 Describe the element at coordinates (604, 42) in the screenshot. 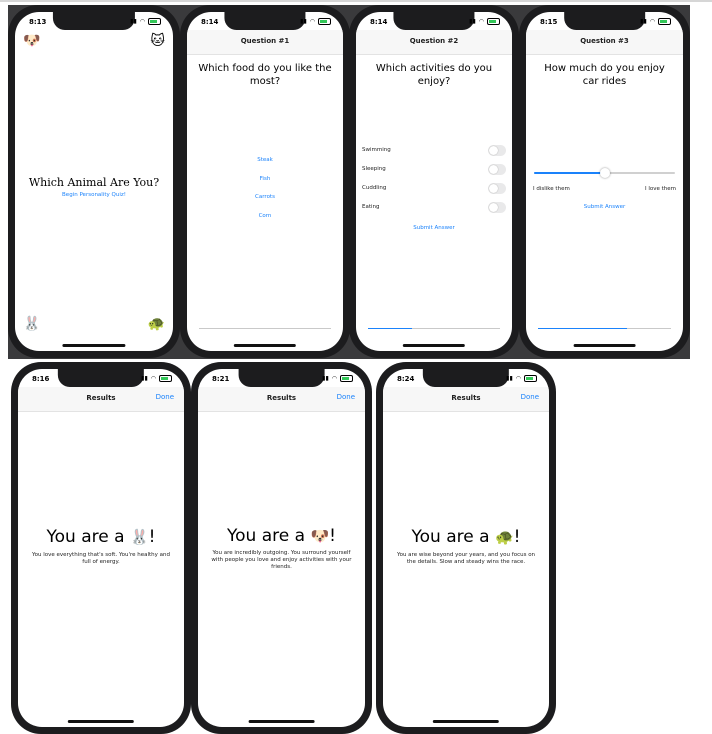

I see `navigation-bar: Question #3` at that location.